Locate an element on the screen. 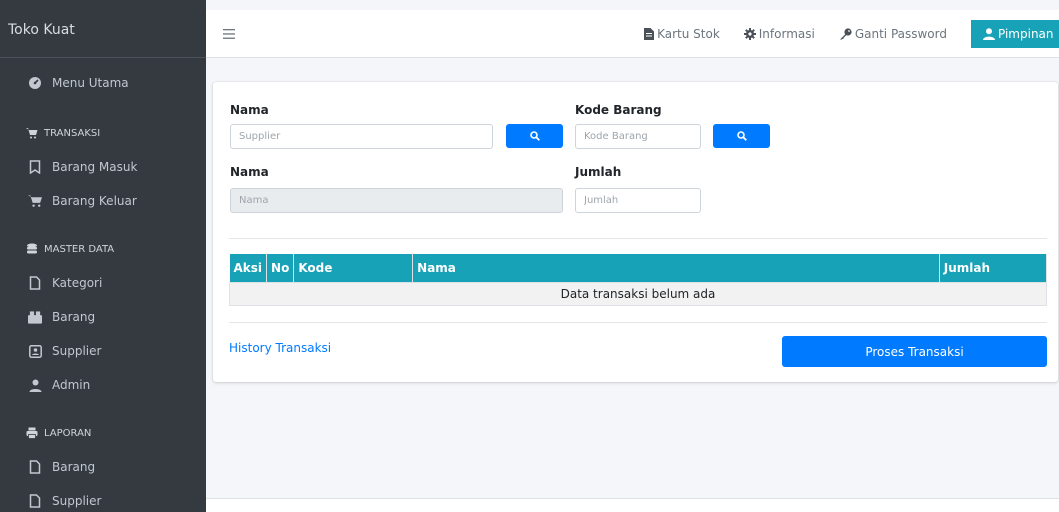 The image size is (1059, 512). hamburger-menu-icon is located at coordinates (229, 34).